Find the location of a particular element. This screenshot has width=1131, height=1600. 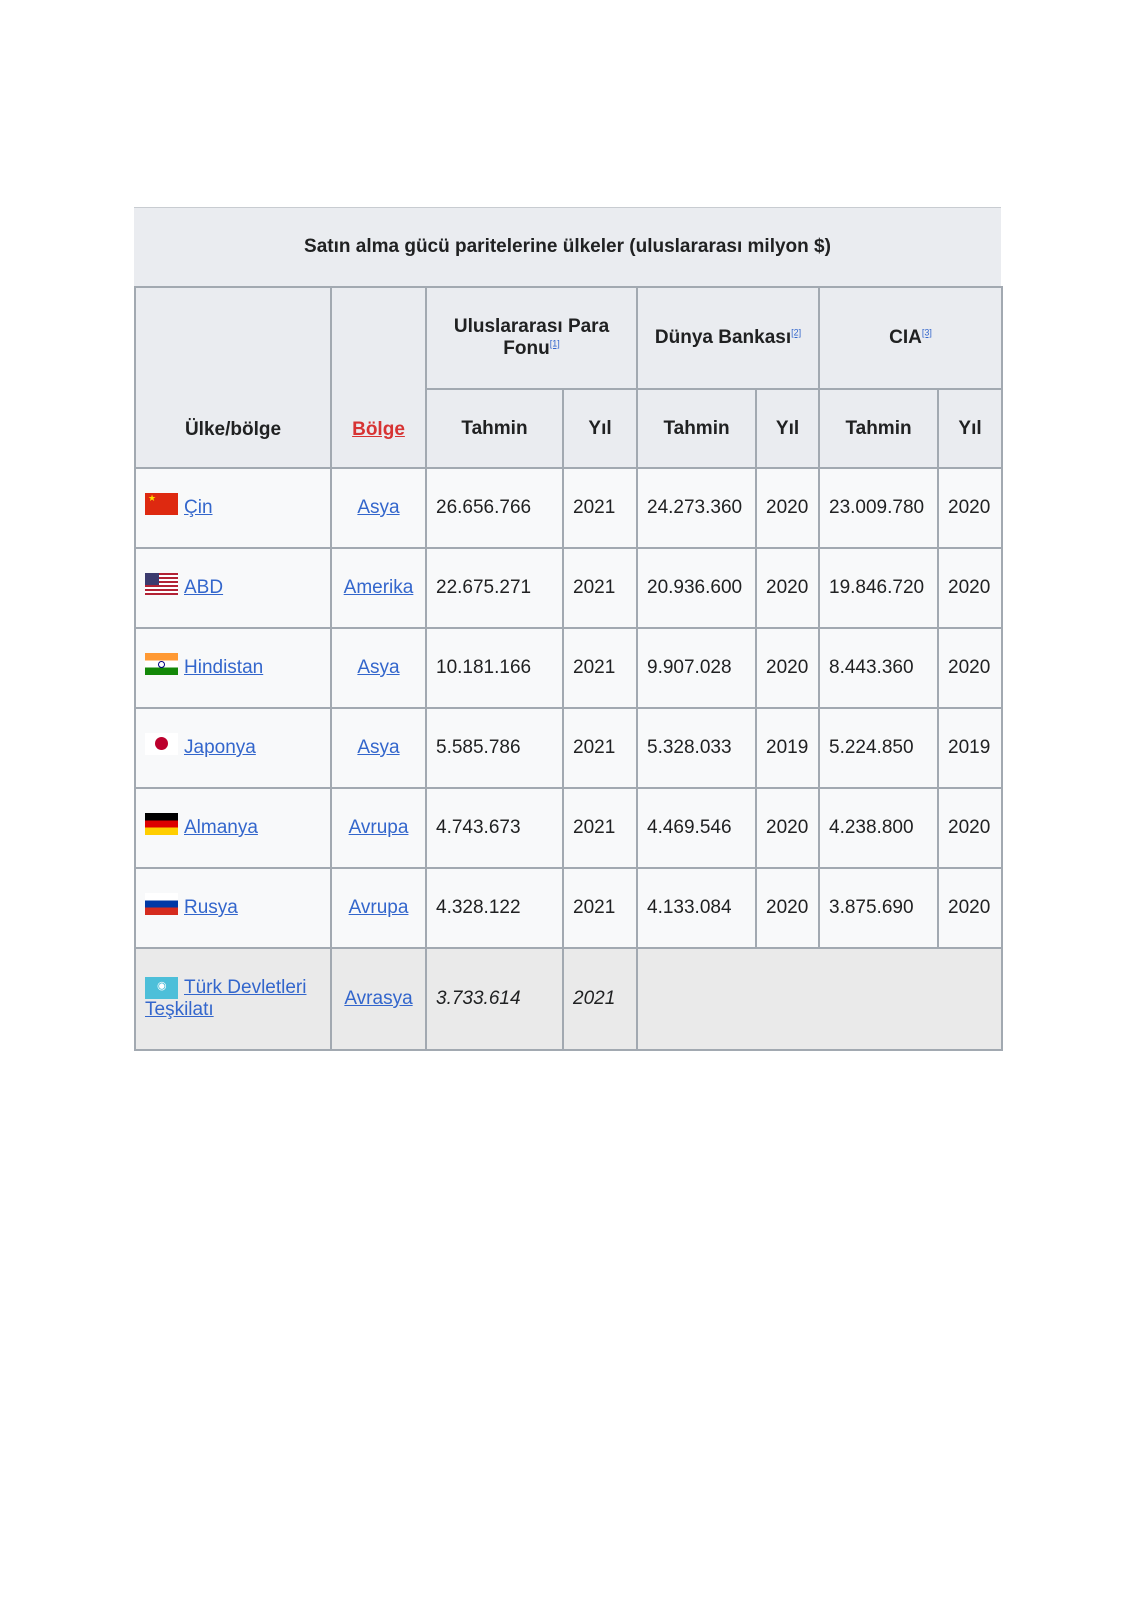

header-imf-year: Yıl is located at coordinates (600, 428).